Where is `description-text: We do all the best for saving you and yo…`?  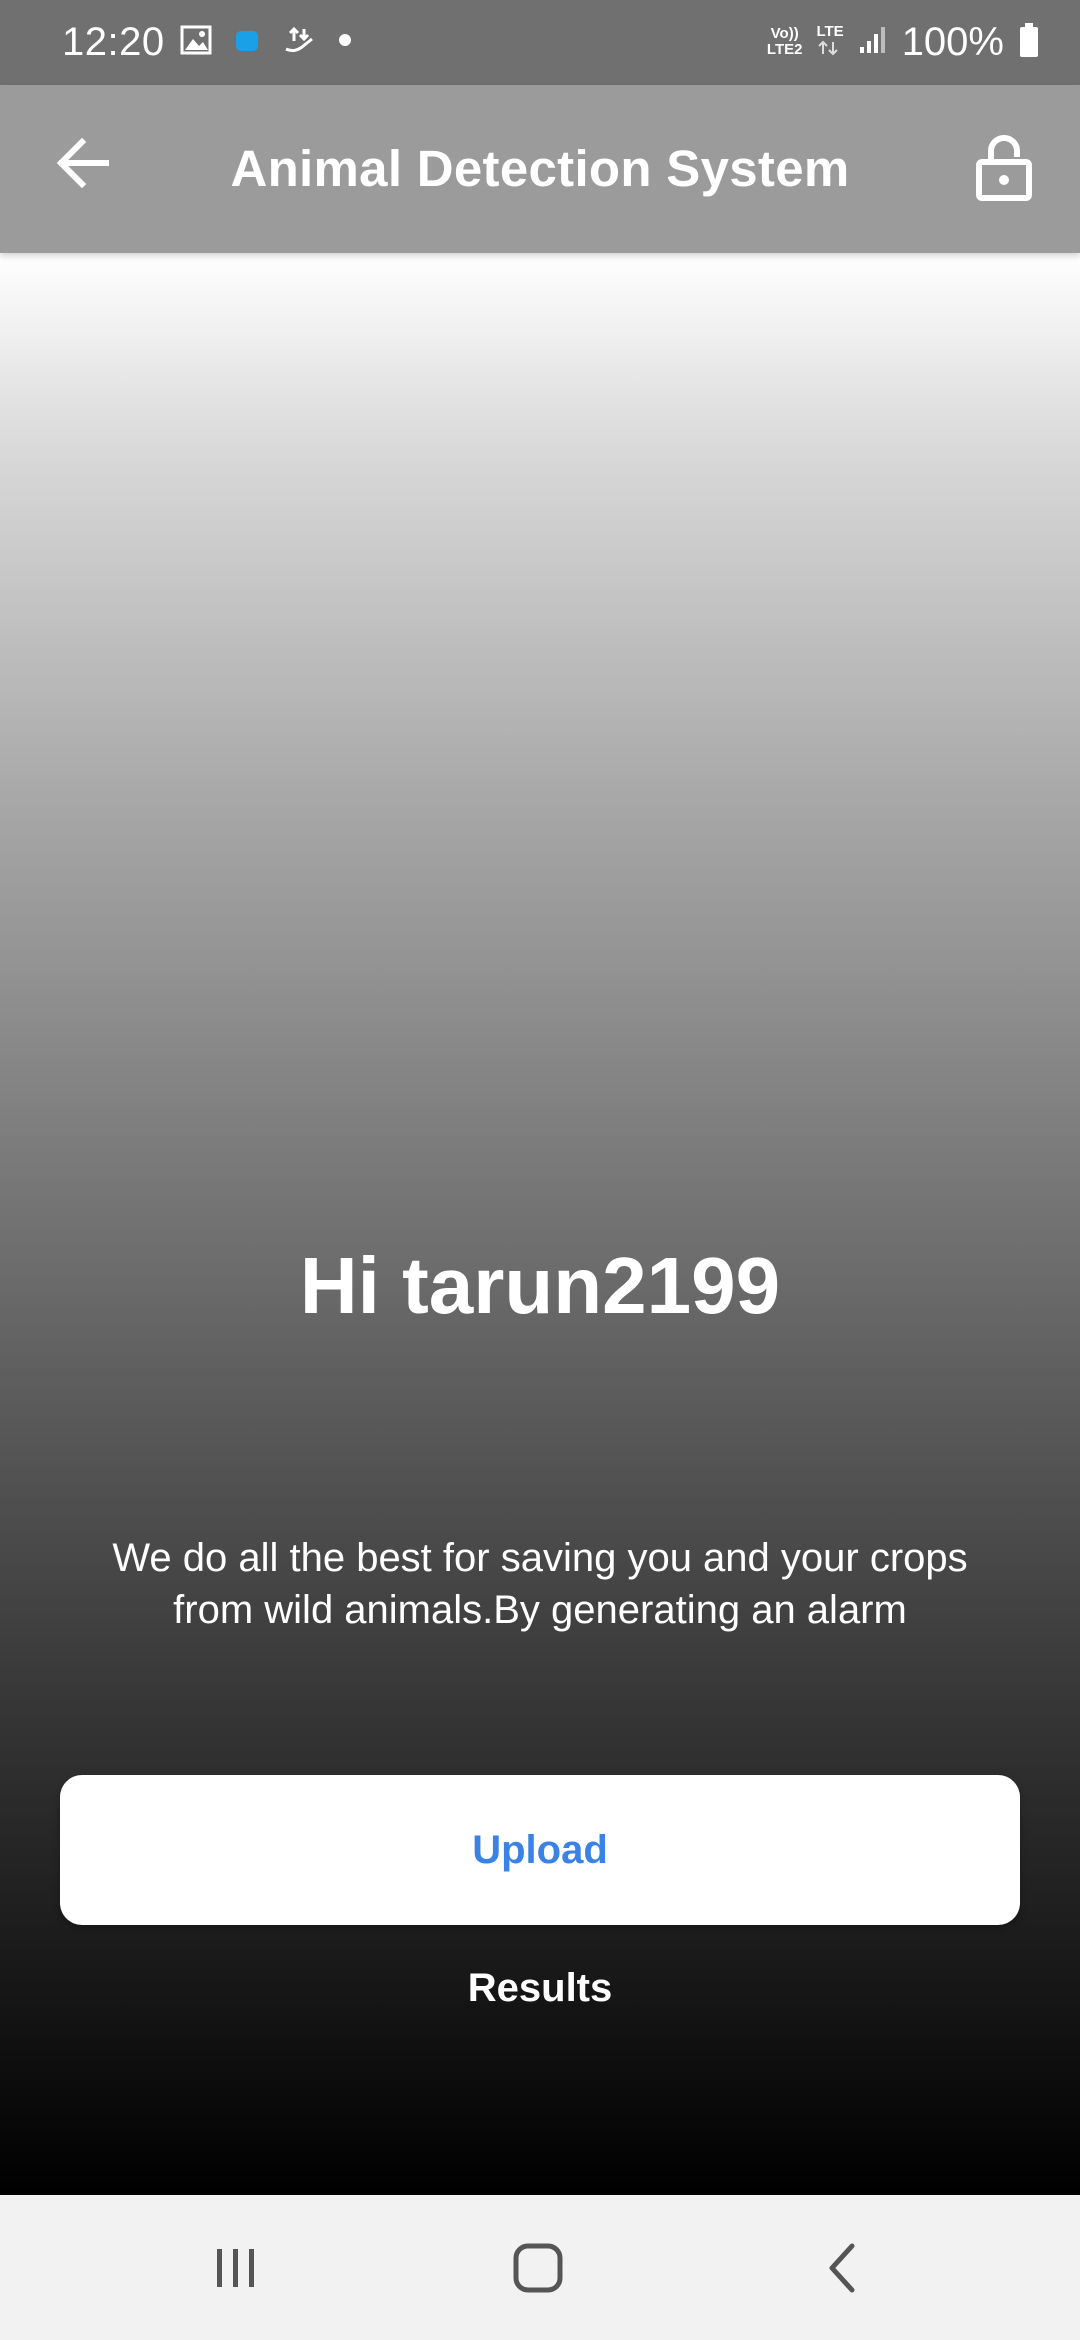 description-text: We do all the best for saving you and yo… is located at coordinates (540, 1584).